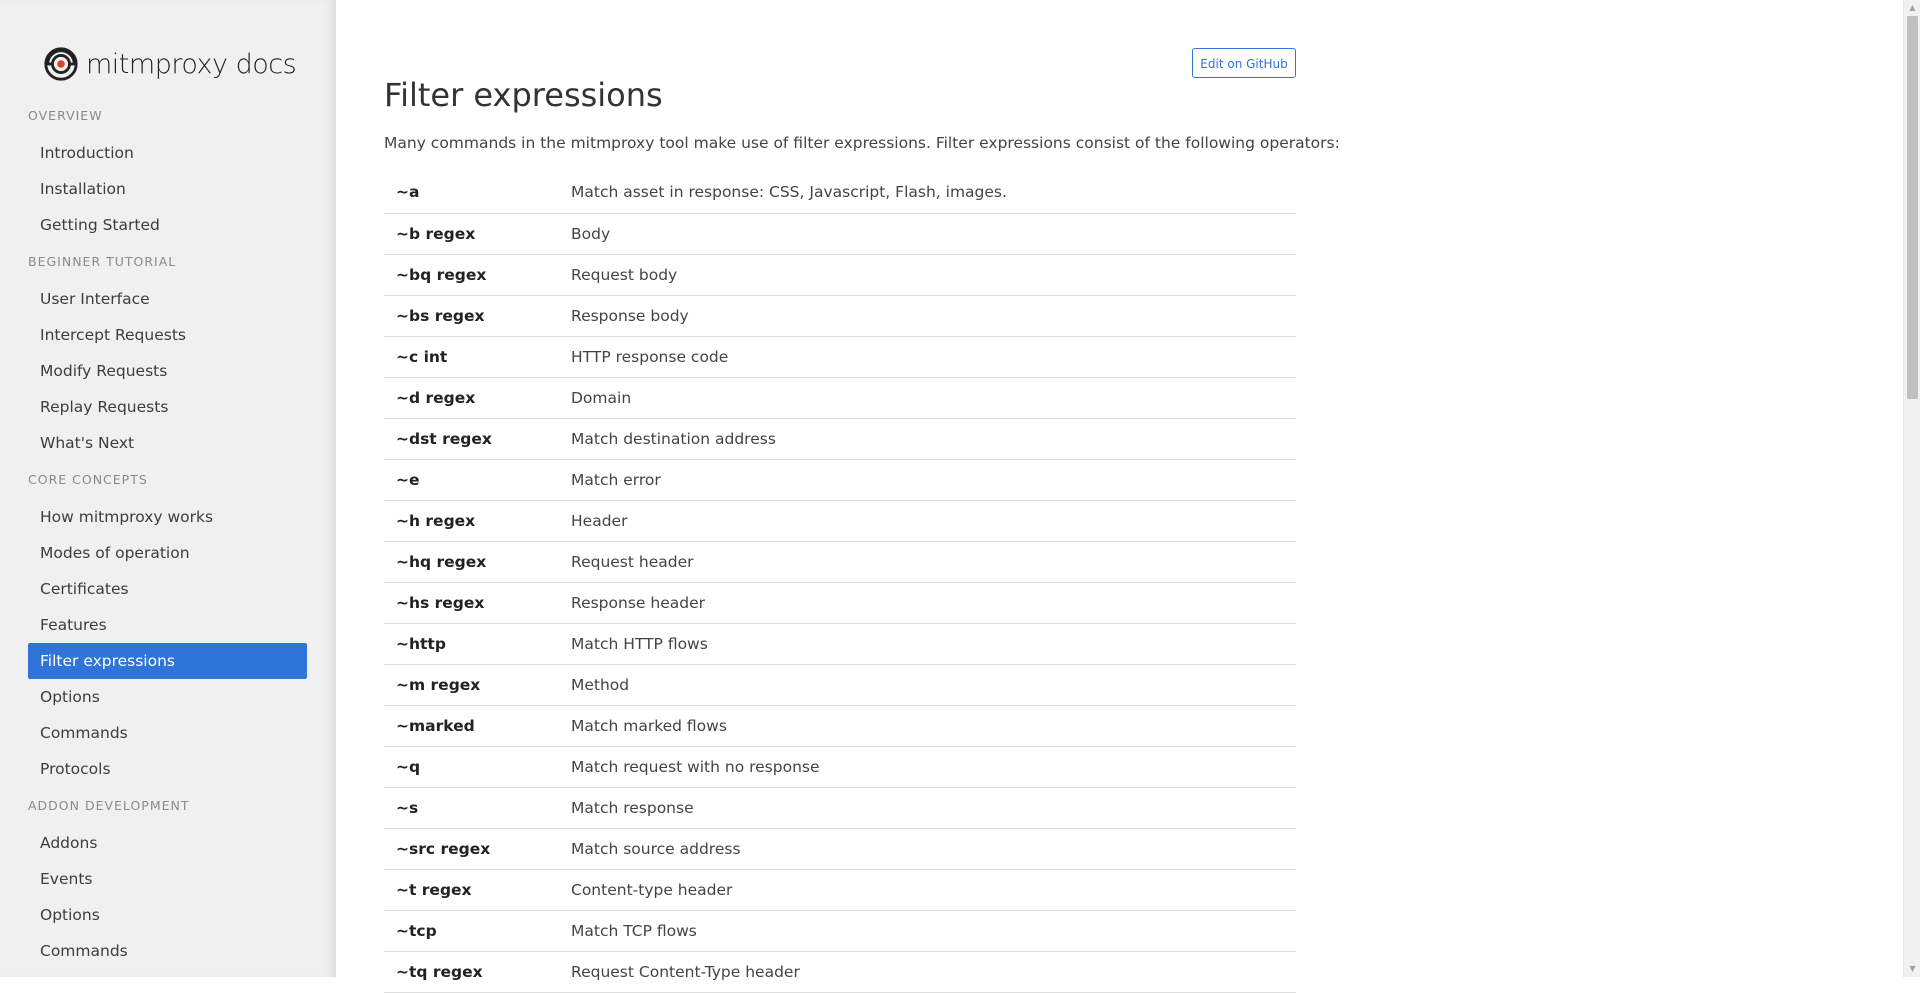  What do you see at coordinates (471, 480) in the screenshot?
I see `operator-cell: ~e` at bounding box center [471, 480].